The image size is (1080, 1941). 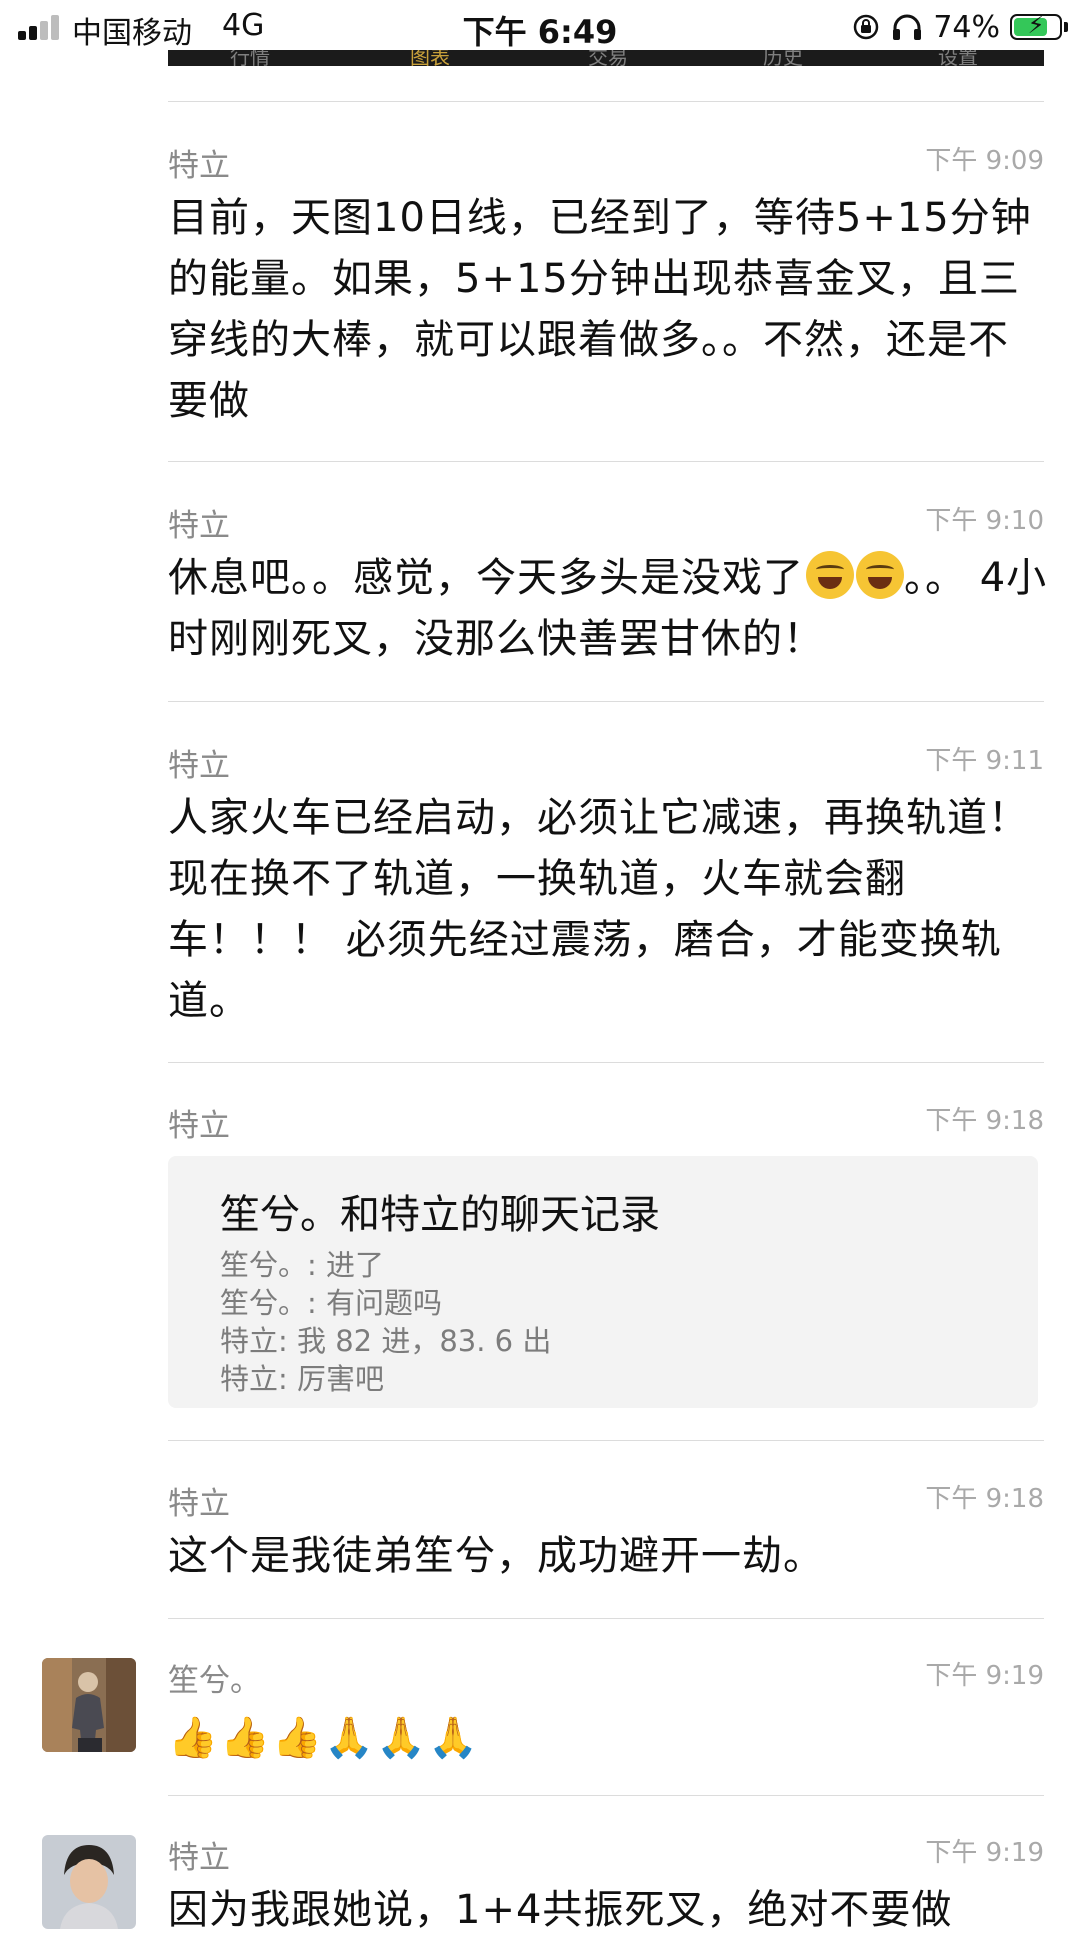 I want to click on tab-trade: 交易, so click(x=608, y=58).